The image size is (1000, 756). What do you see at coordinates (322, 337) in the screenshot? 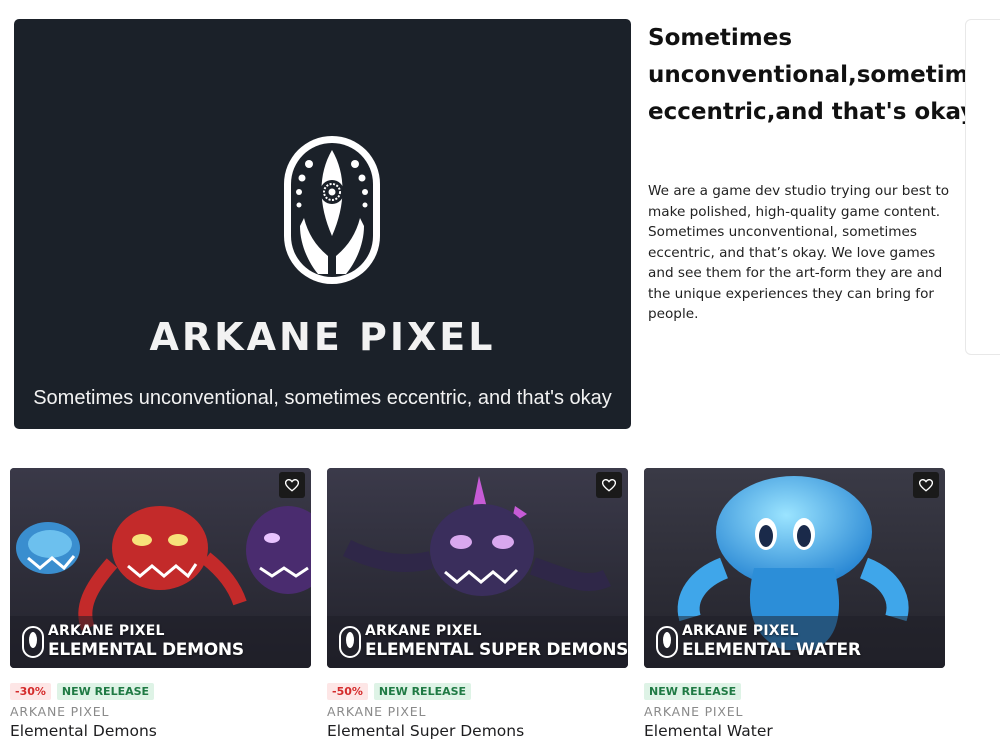
I see `hero-brand-name: ARKANE PIXEL` at bounding box center [322, 337].